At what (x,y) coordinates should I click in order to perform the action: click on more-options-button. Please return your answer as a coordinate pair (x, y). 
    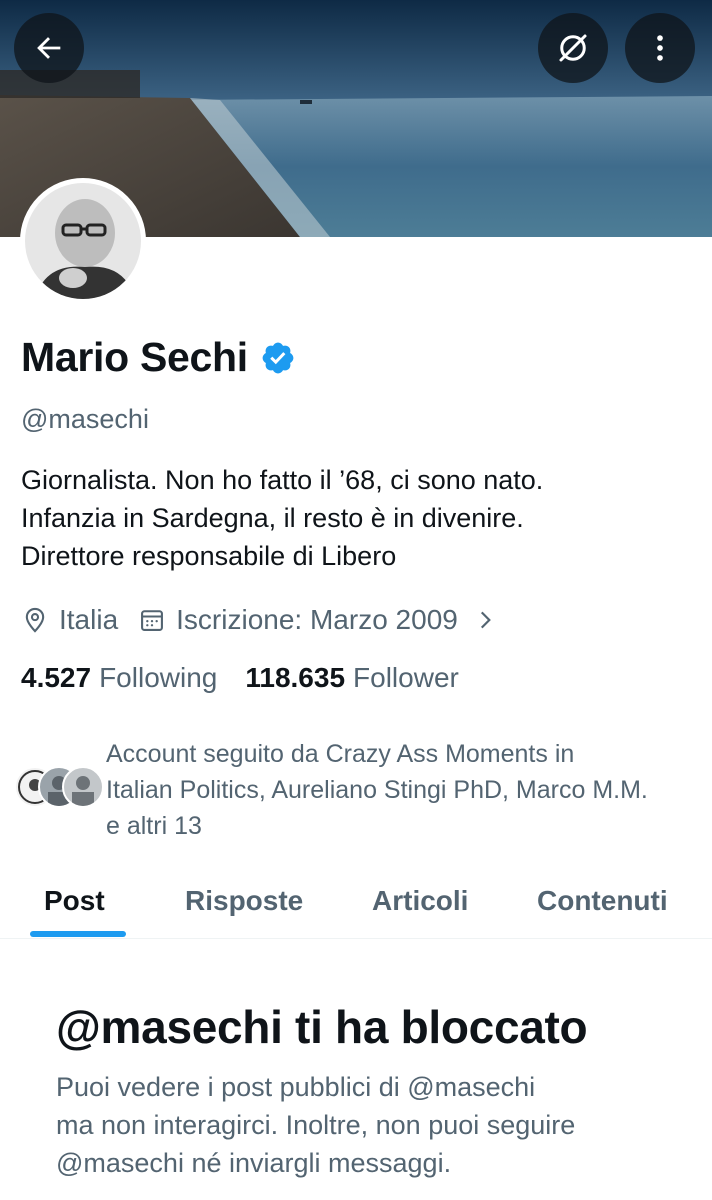
    Looking at the image, I should click on (660, 48).